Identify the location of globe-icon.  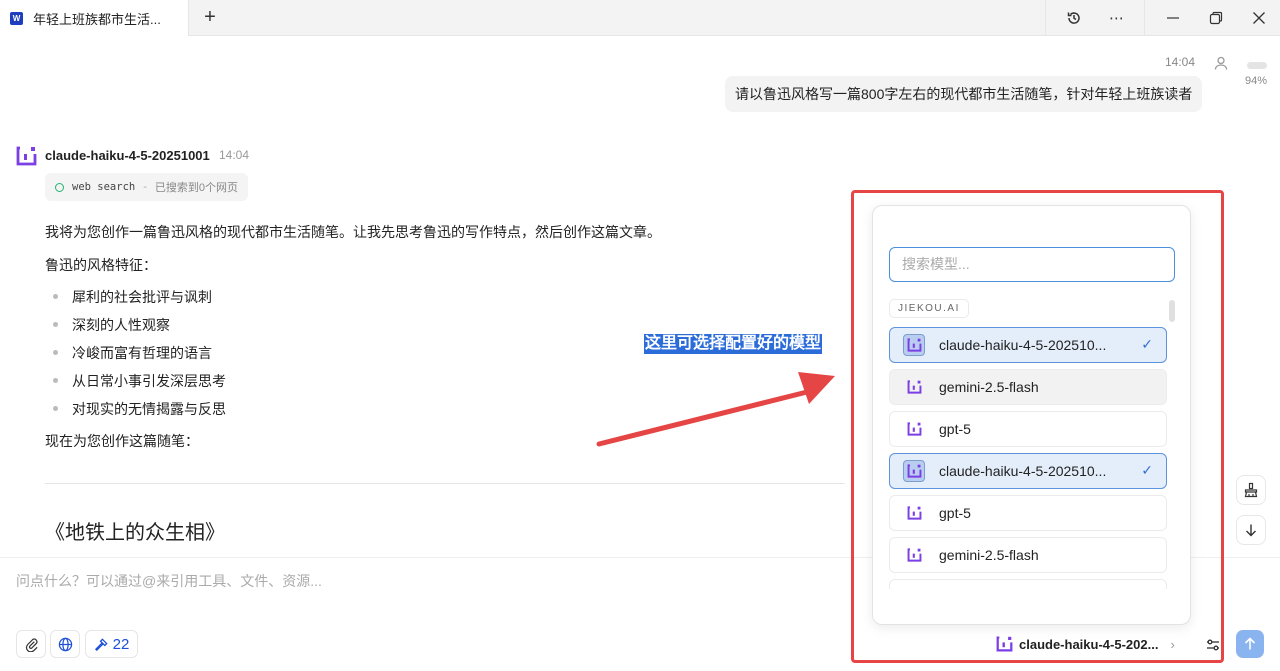
(65, 644).